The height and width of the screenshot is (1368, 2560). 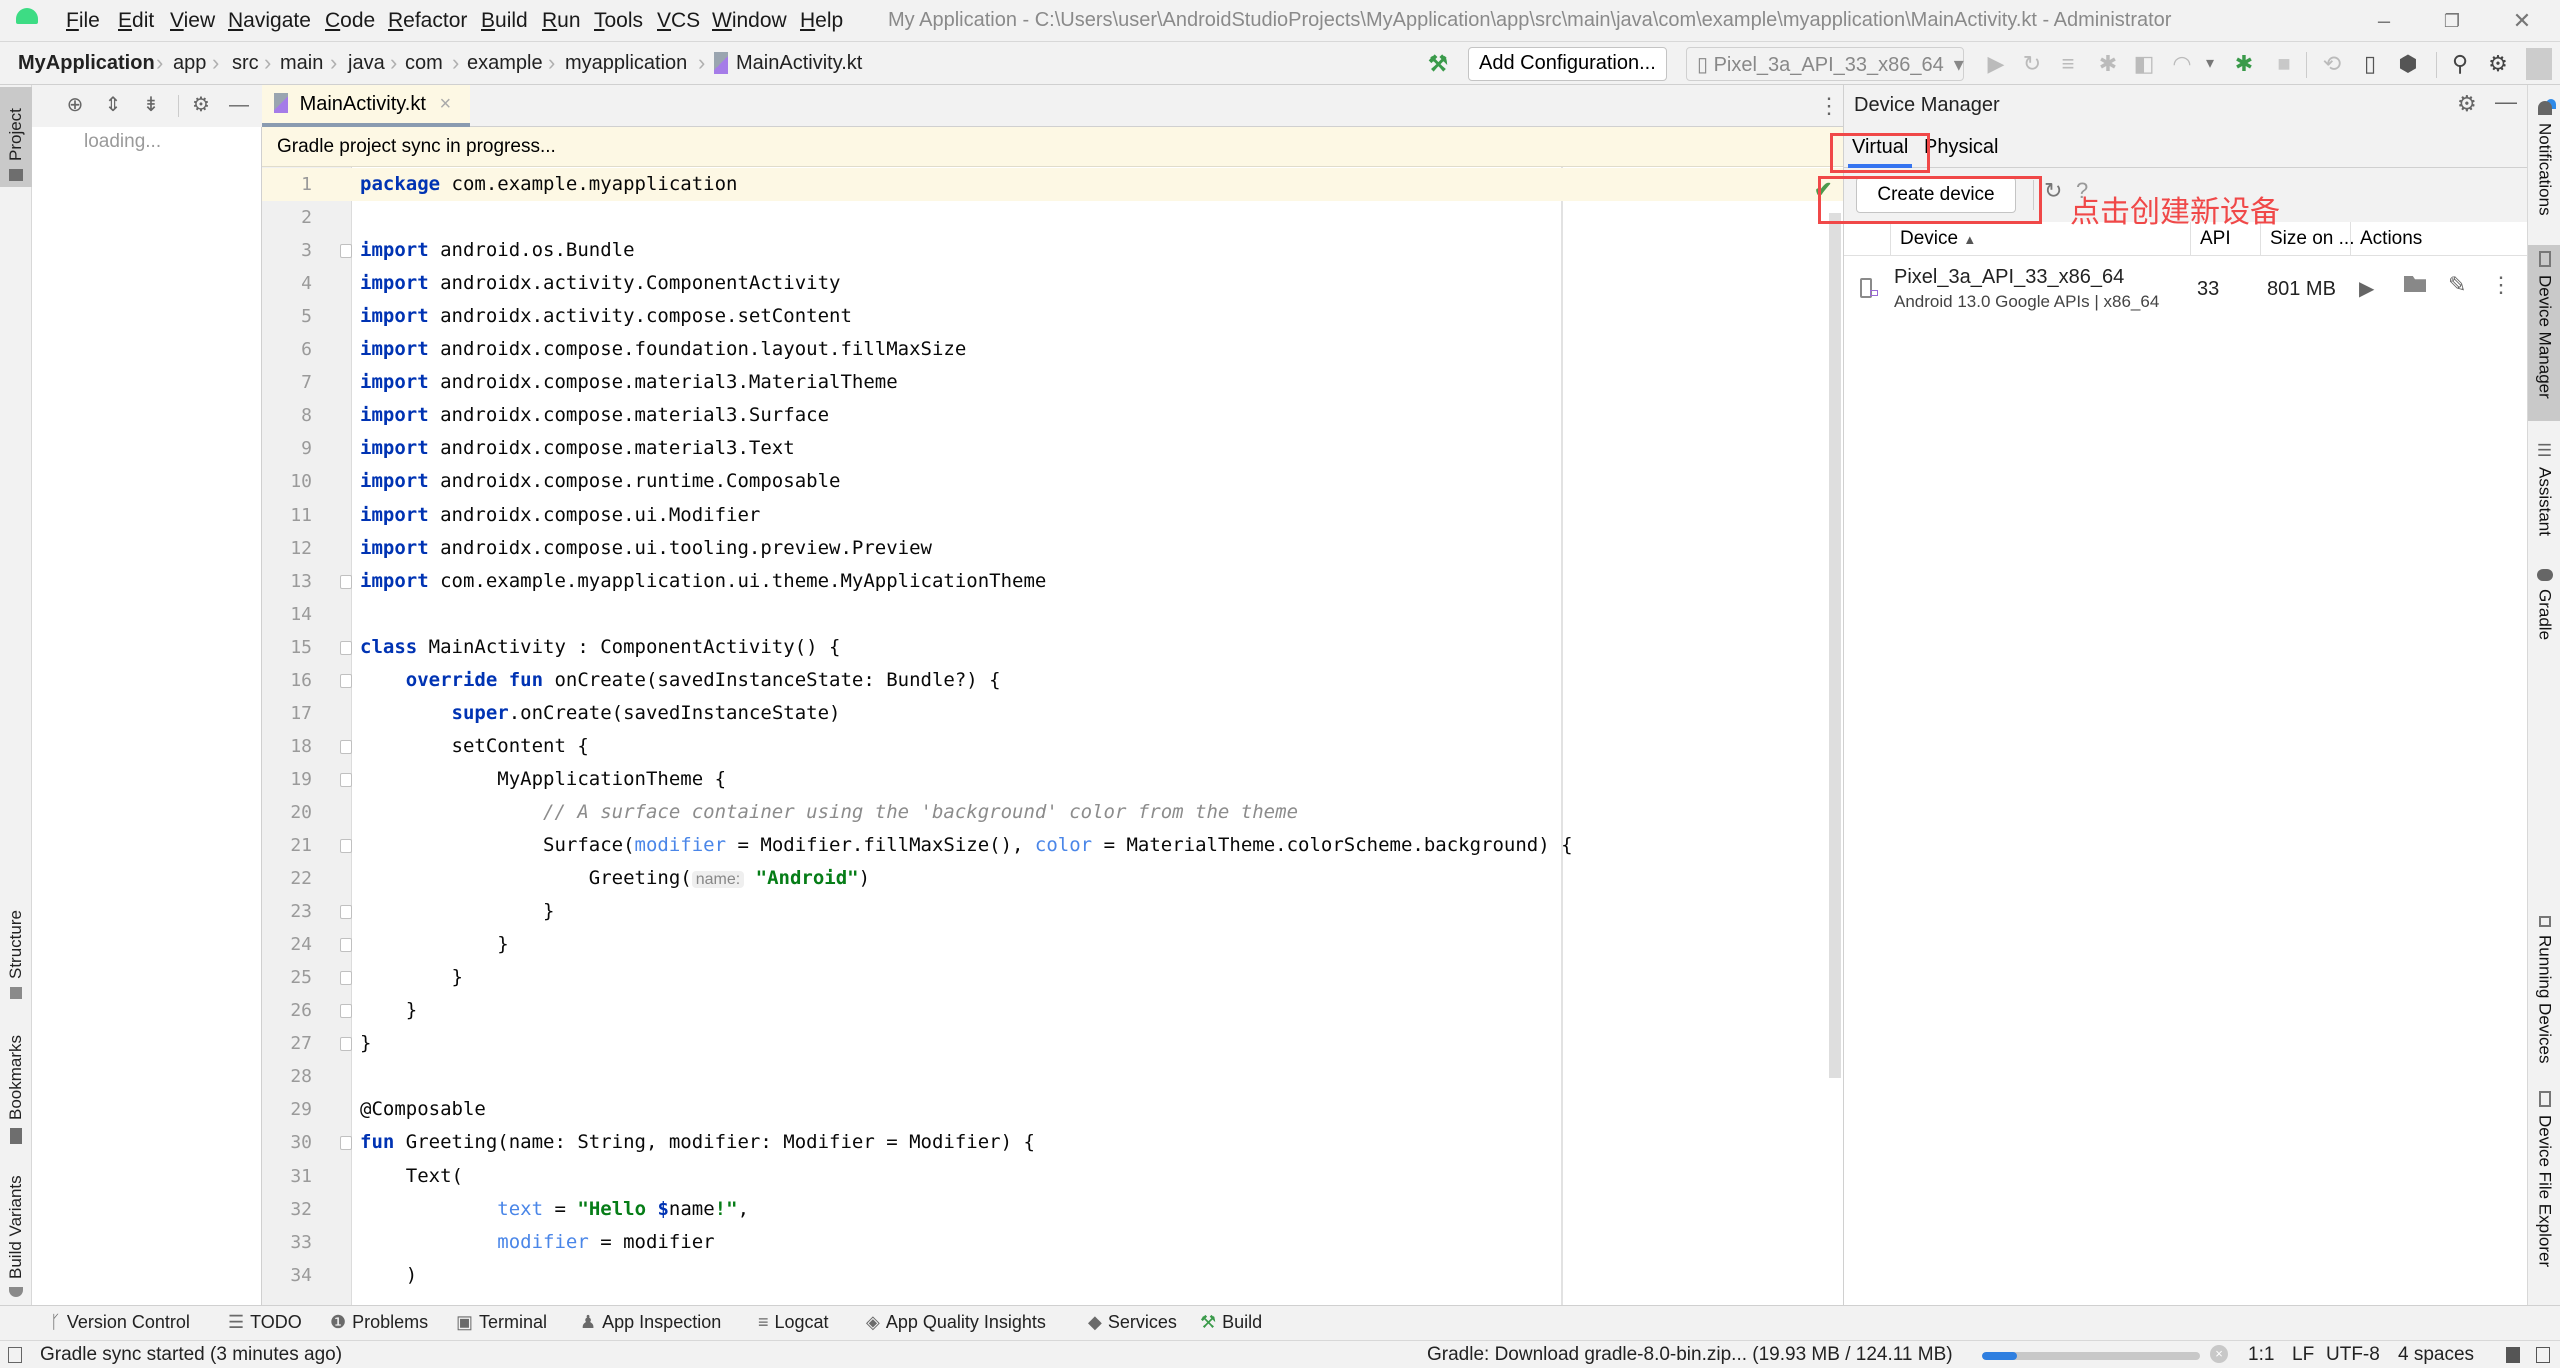 I want to click on breadcrumb-myapplication: myapplication, so click(x=626, y=63).